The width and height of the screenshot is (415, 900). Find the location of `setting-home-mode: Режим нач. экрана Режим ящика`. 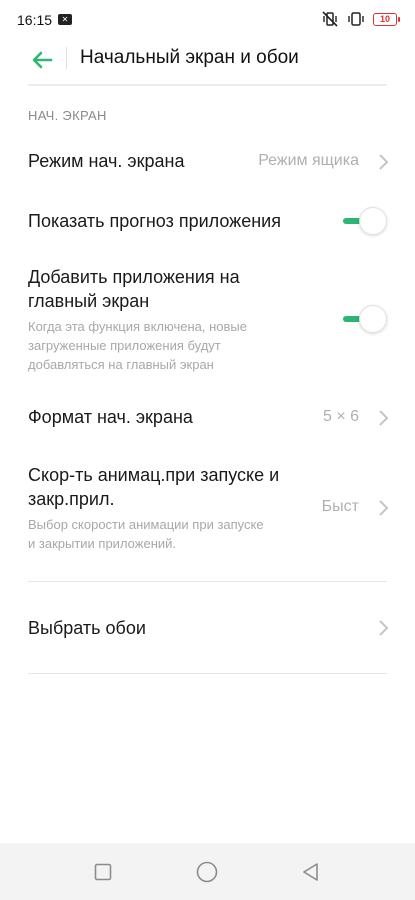

setting-home-mode: Режим нач. экрана Режим ящика is located at coordinates (207, 162).